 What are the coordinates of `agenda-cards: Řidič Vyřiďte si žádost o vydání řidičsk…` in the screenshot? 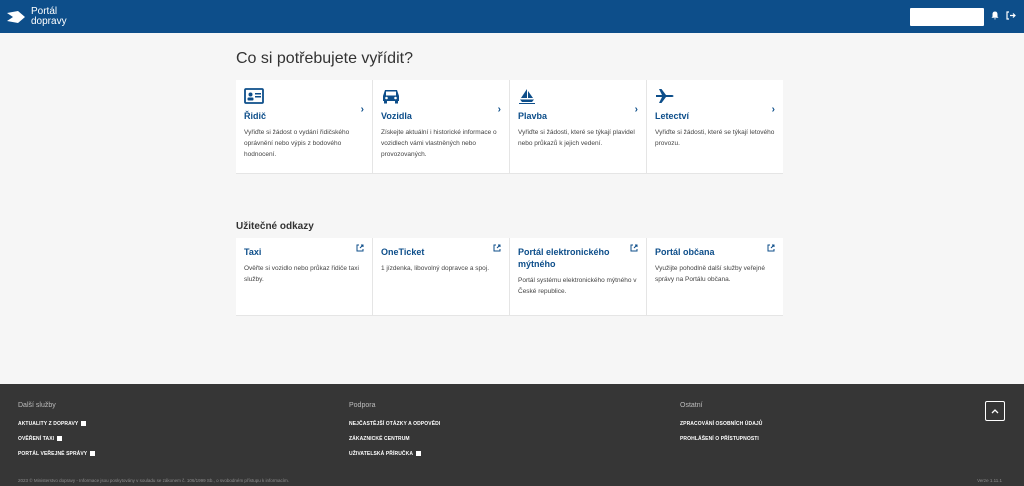 It's located at (509, 127).